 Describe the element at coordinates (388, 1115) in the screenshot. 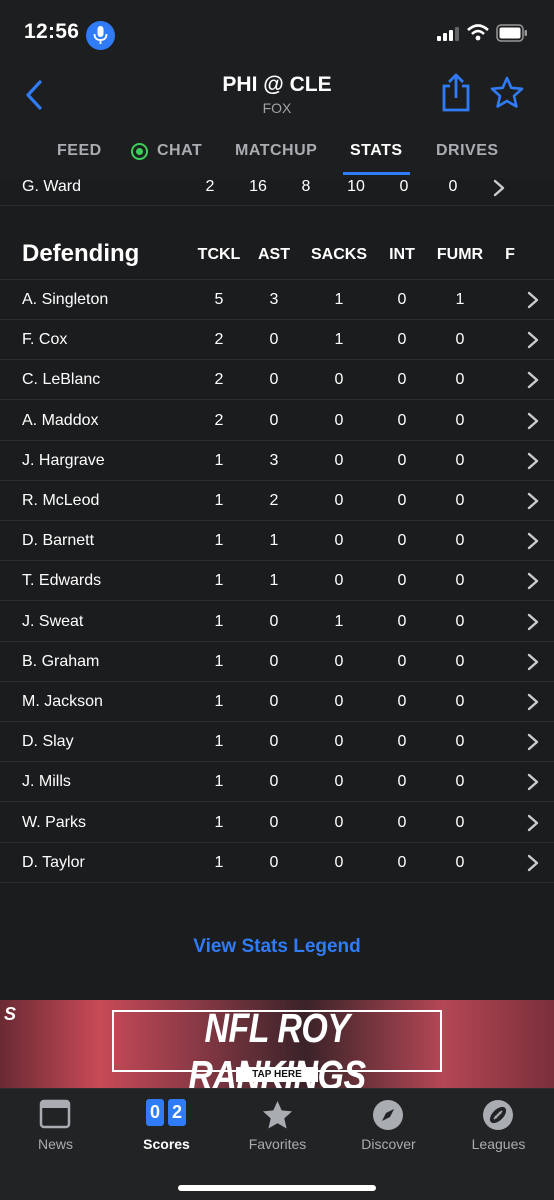

I see `compass-icon` at that location.